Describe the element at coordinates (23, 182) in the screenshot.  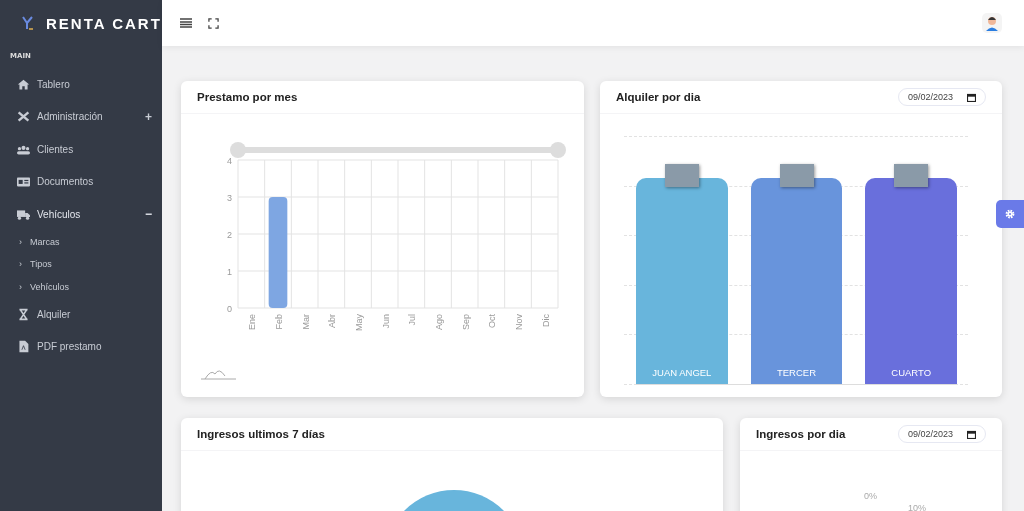
I see `id-card-icon` at that location.